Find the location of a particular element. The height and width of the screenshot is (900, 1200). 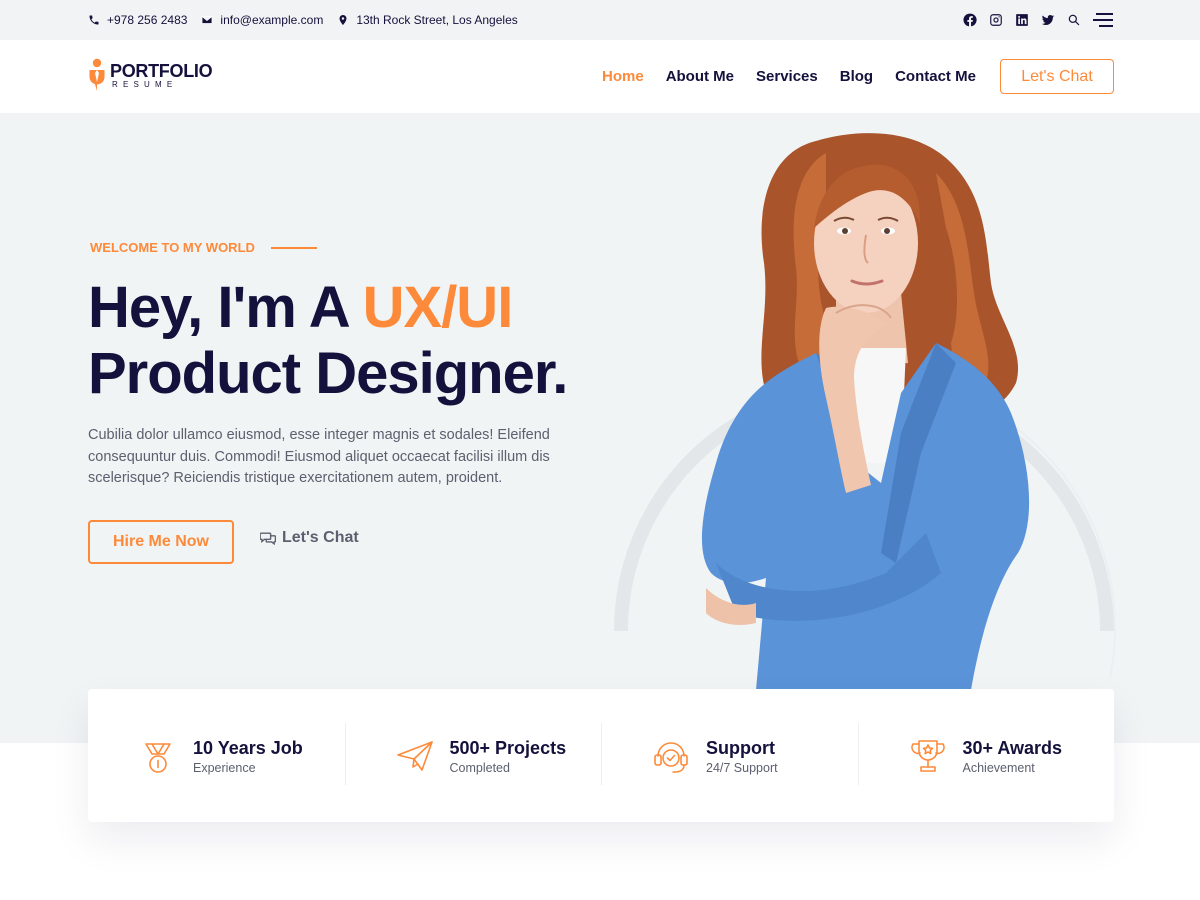

linkedin-icon is located at coordinates (1022, 20).